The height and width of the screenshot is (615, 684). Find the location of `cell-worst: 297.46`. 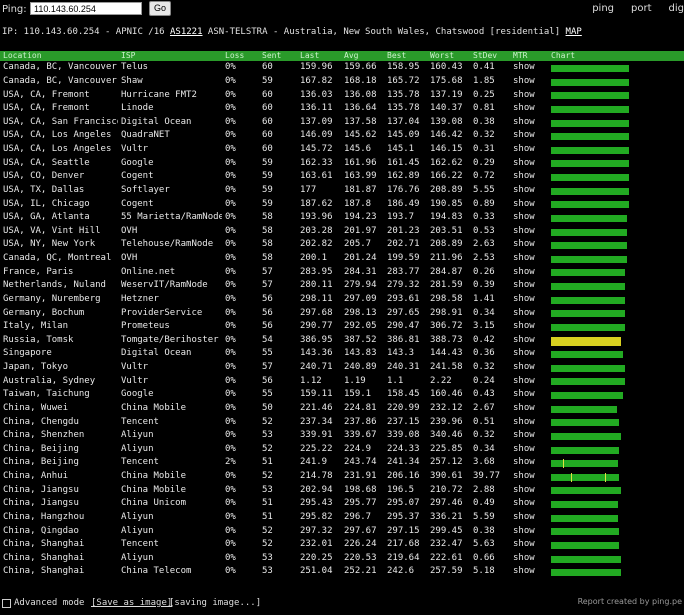

cell-worst: 297.46 is located at coordinates (446, 503).